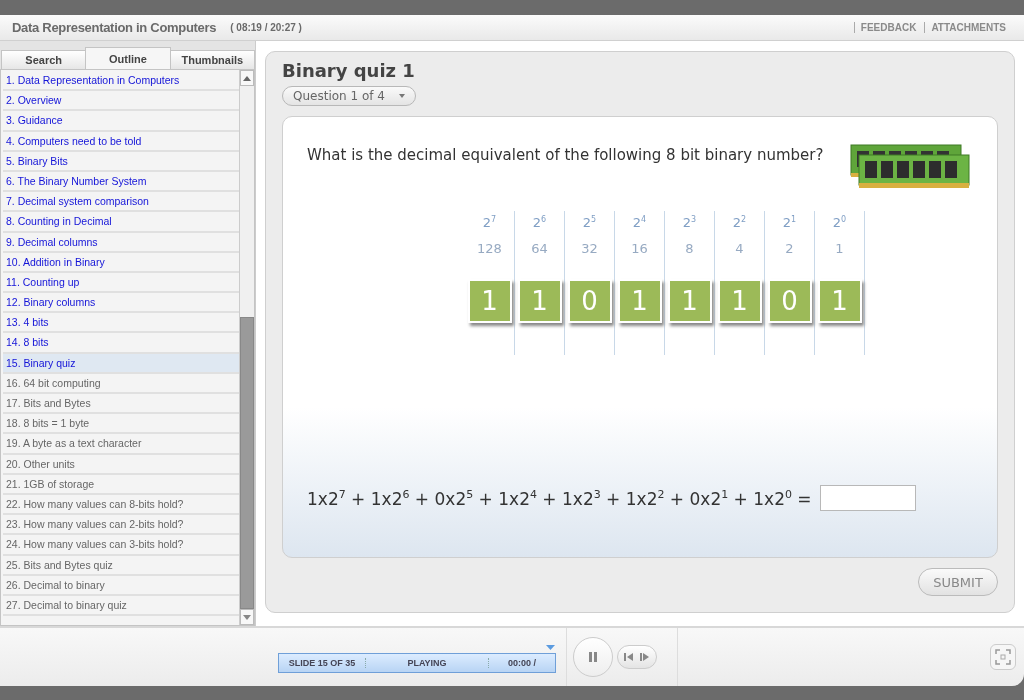  Describe the element at coordinates (489, 249) in the screenshot. I see `place-value: 128` at that location.